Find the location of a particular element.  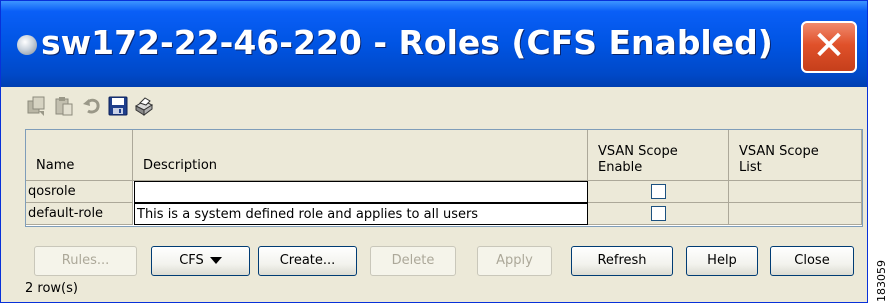

table-row: qosrole is located at coordinates (444, 192).